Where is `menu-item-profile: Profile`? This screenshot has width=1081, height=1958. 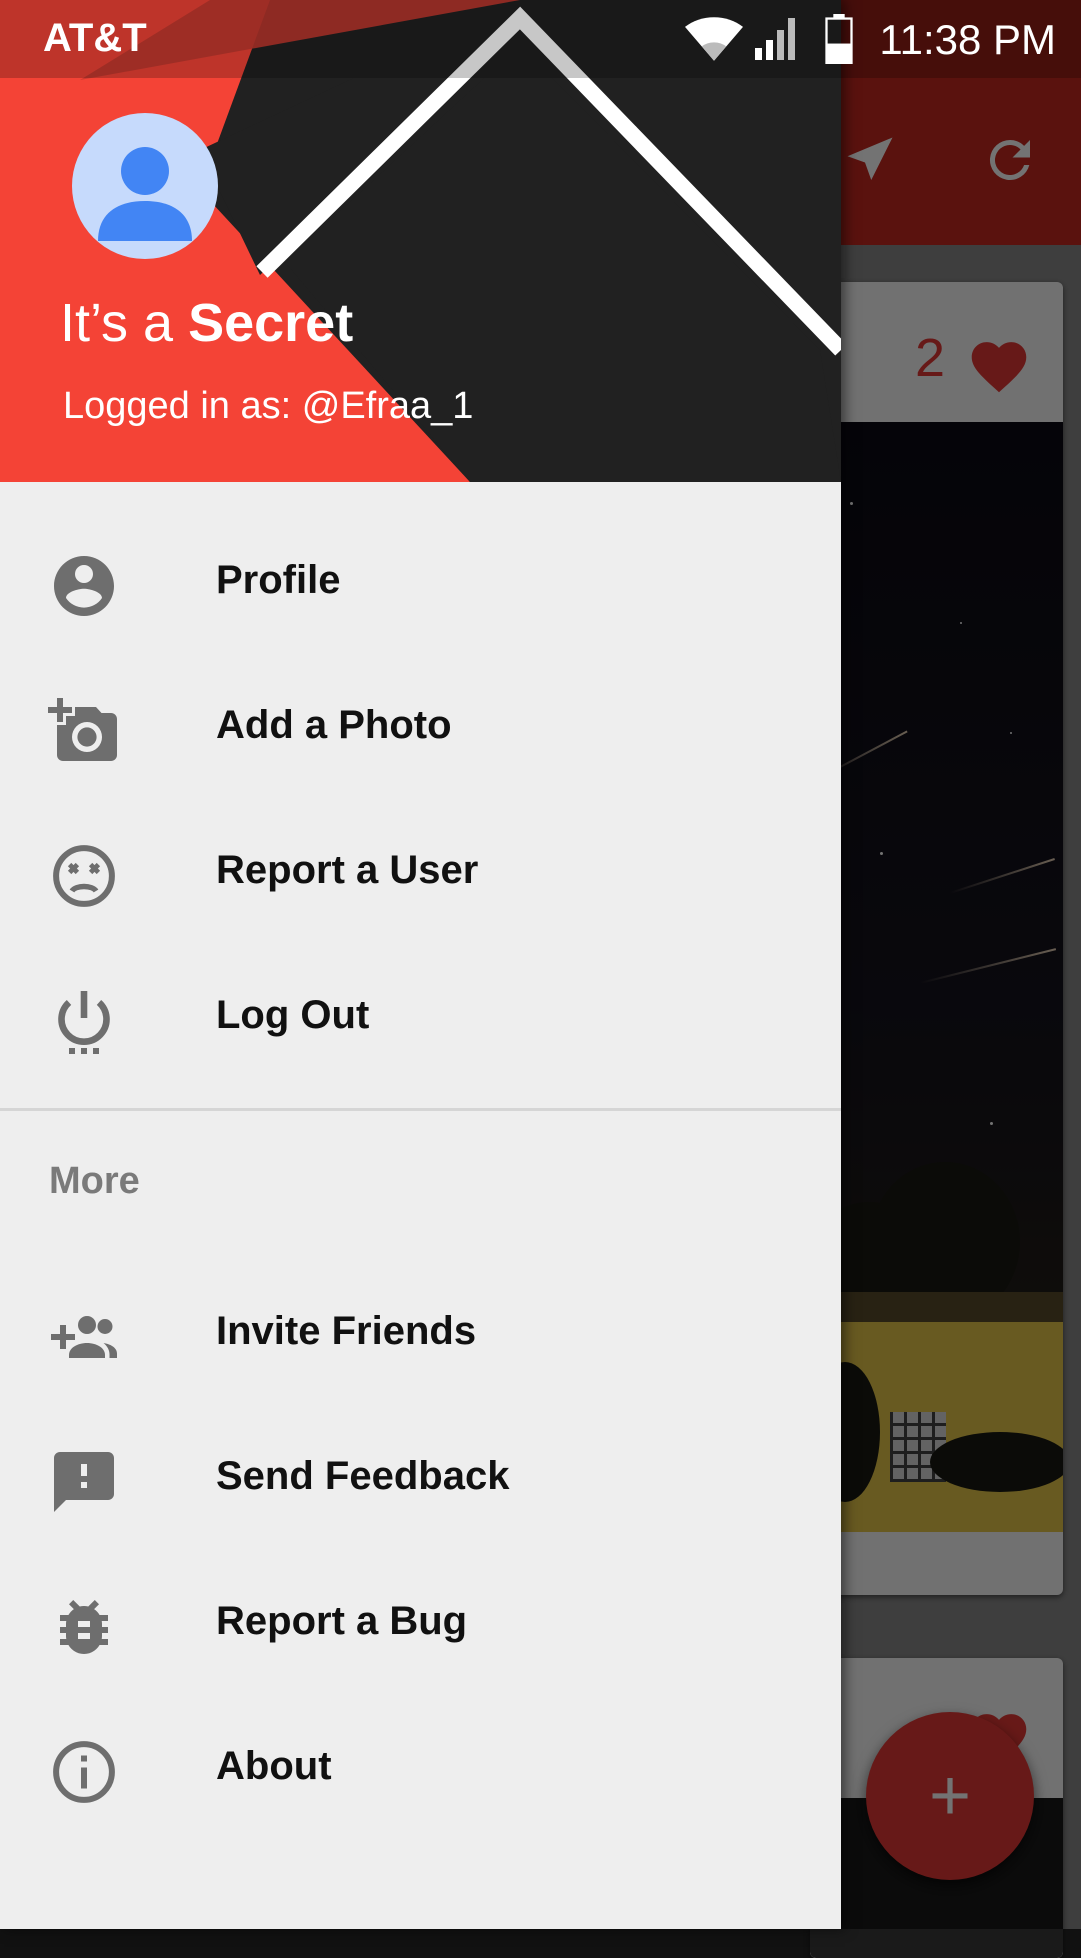 menu-item-profile: Profile is located at coordinates (420, 580).